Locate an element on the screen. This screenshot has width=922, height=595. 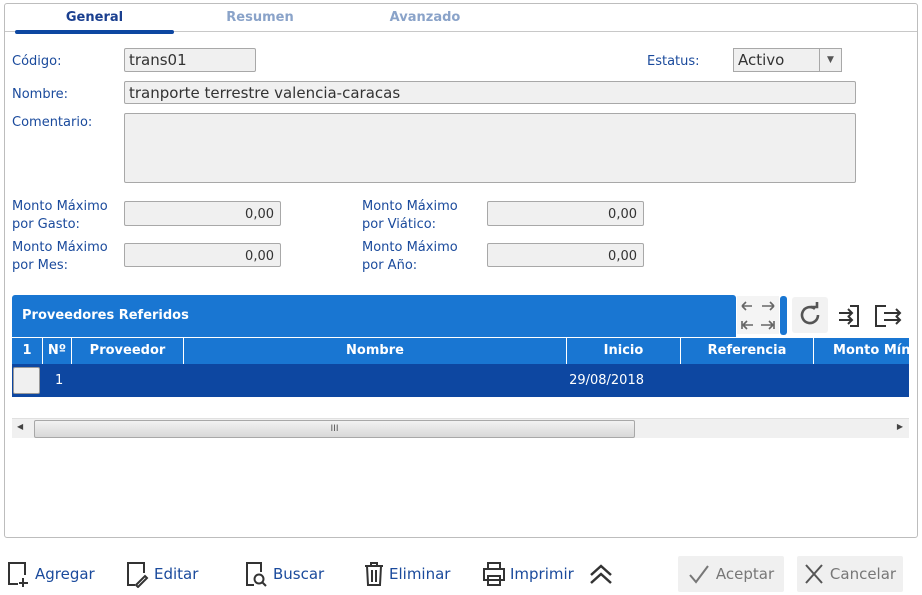
mes-label-line2: por Mes: is located at coordinates (40, 265).